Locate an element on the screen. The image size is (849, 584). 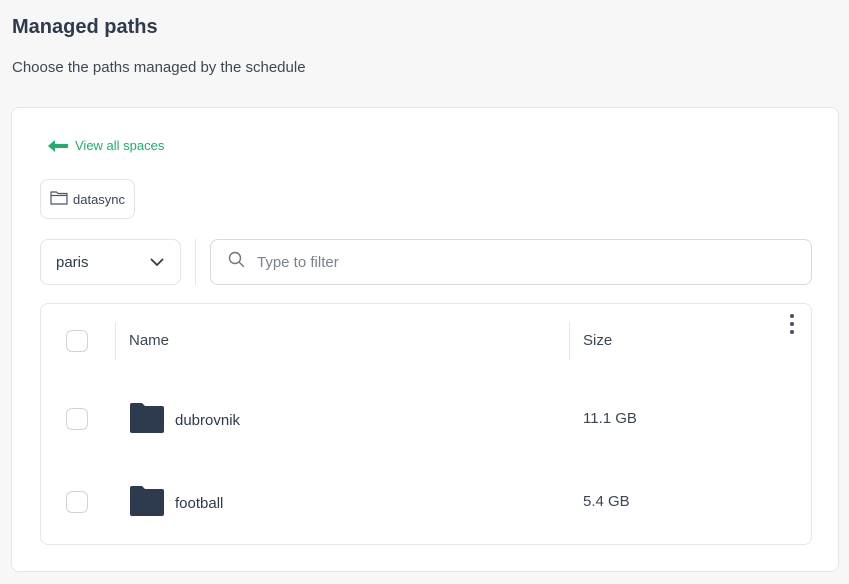
row-size: 11.1 GB is located at coordinates (610, 418).